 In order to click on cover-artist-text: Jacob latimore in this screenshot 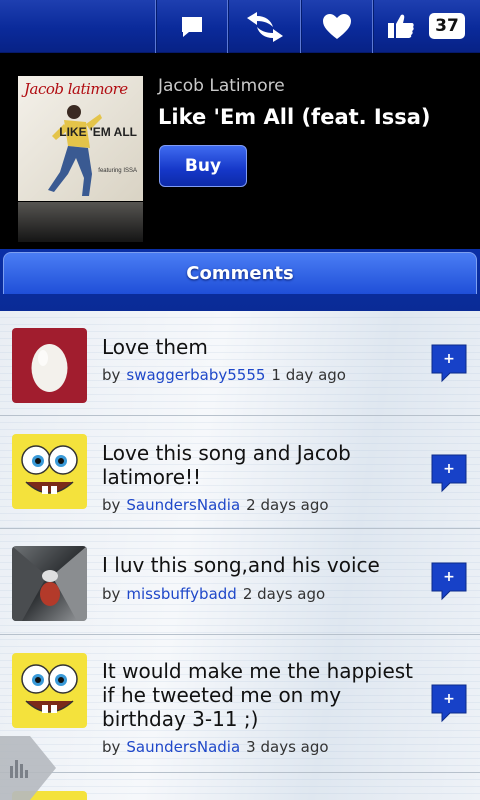, I will do `click(76, 89)`.